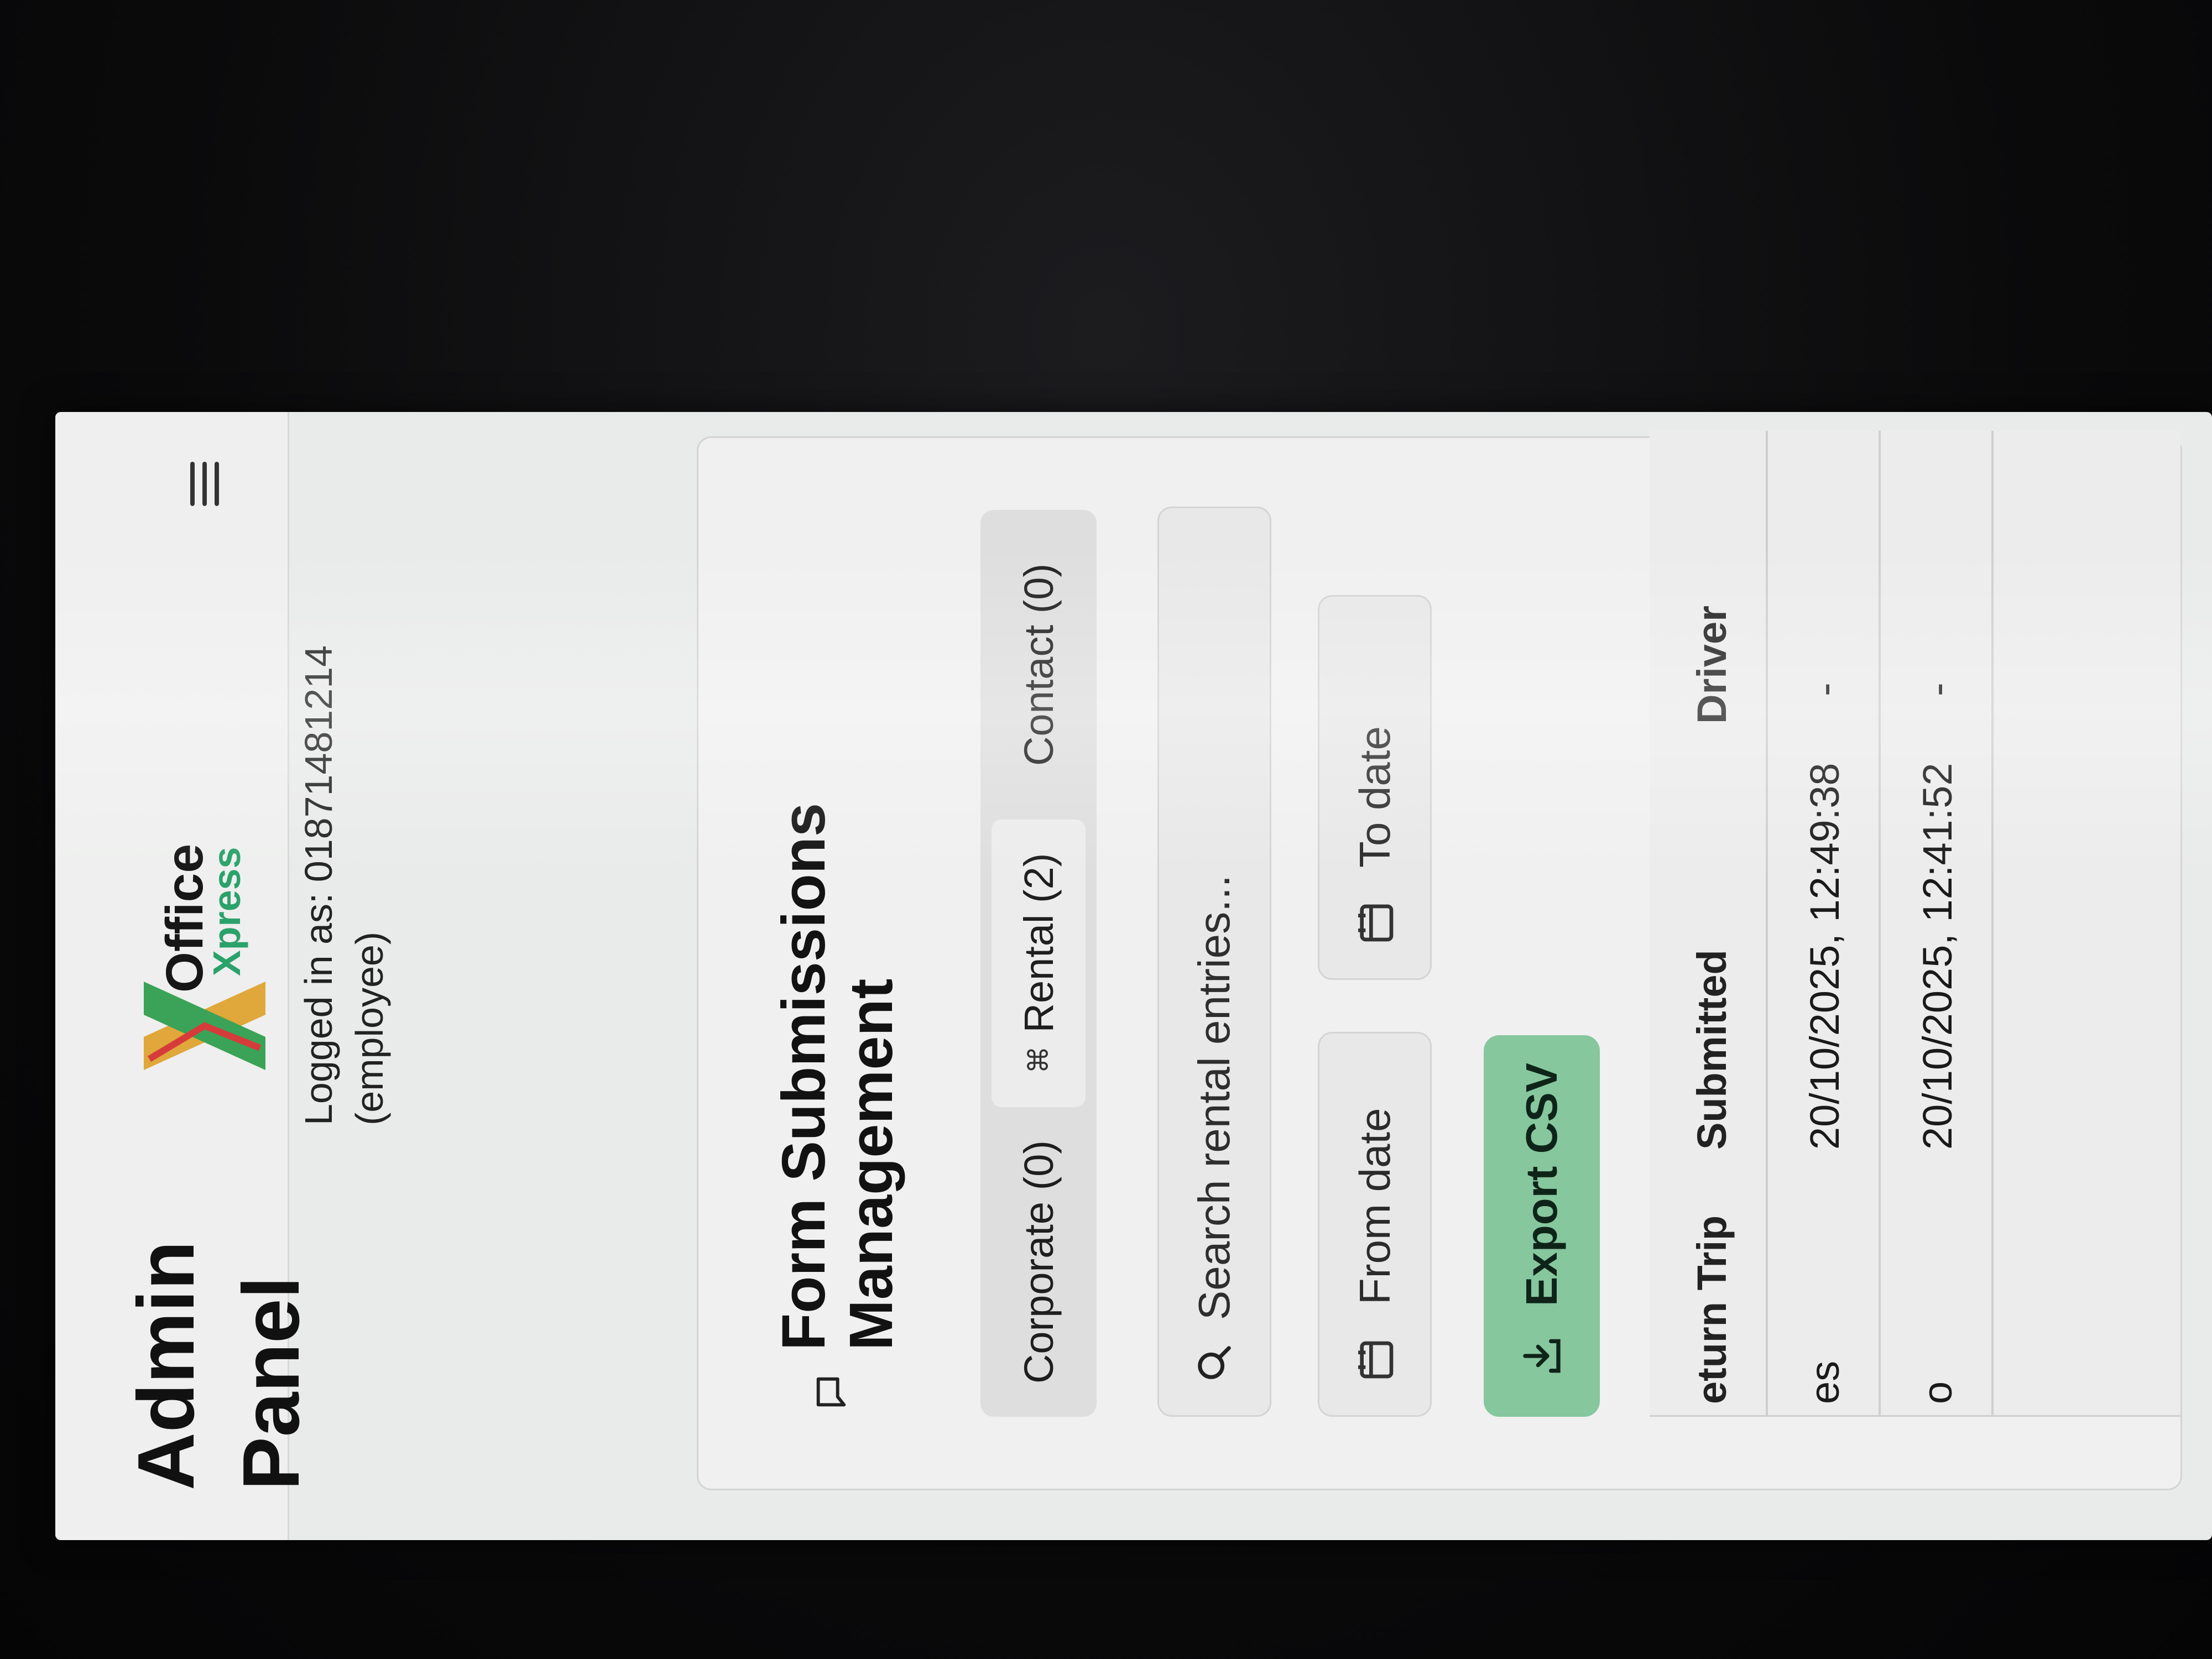  I want to click on export-csv-label: Export CSV, so click(1541, 1184).